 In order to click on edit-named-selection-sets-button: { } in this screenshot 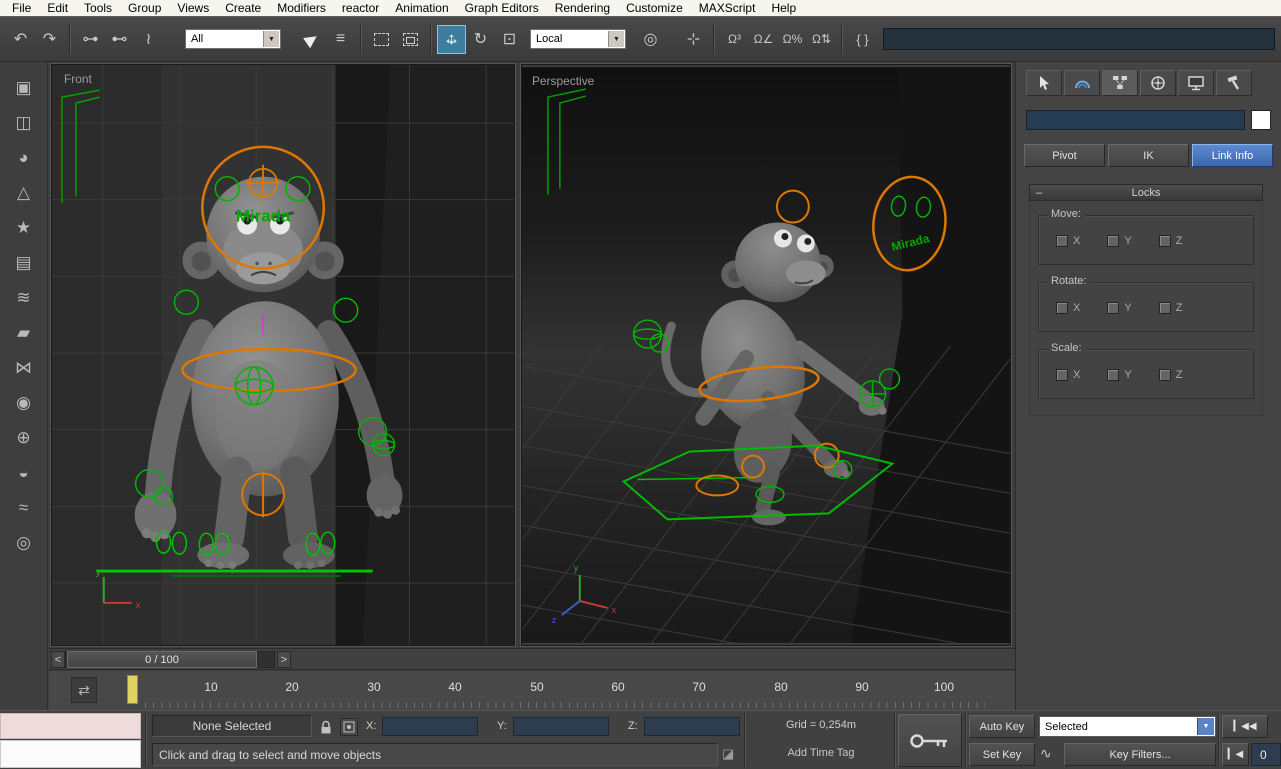, I will do `click(862, 39)`.